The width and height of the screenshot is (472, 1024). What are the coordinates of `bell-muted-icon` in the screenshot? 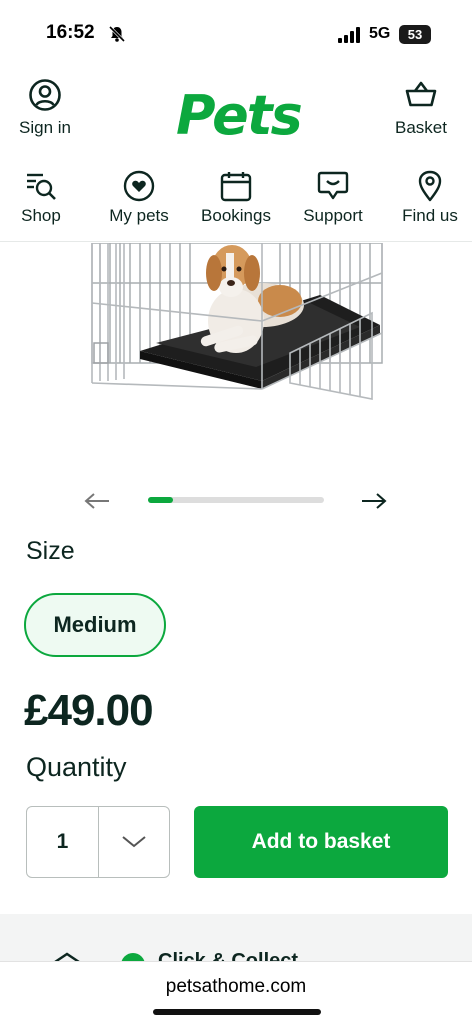 It's located at (117, 34).